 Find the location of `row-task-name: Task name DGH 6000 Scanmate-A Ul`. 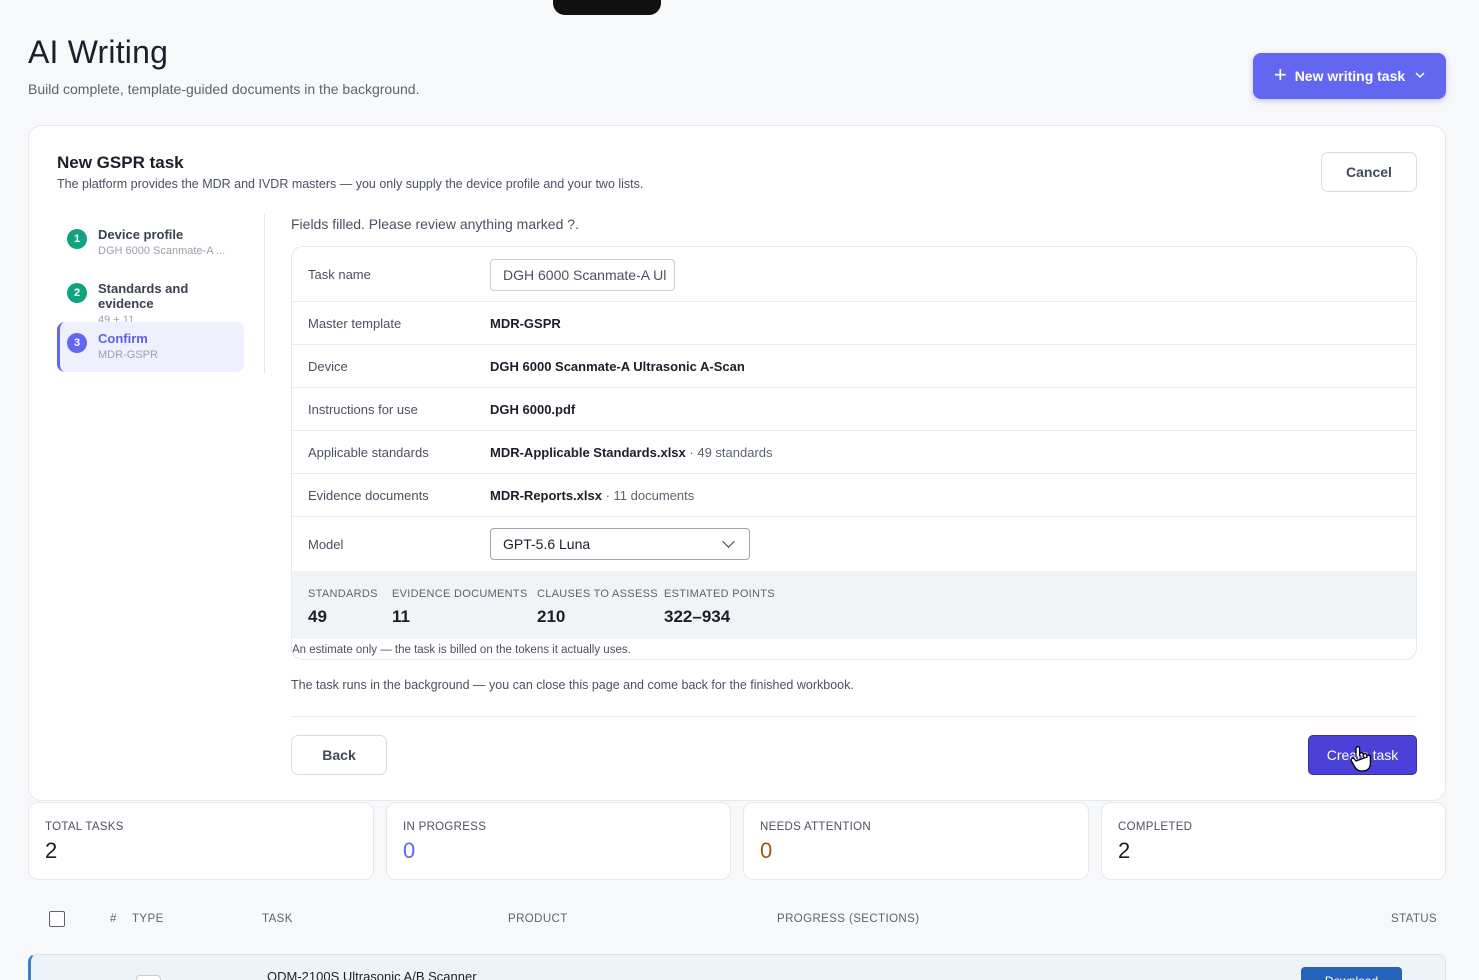

row-task-name: Task name DGH 6000 Scanmate-A Ul is located at coordinates (854, 274).